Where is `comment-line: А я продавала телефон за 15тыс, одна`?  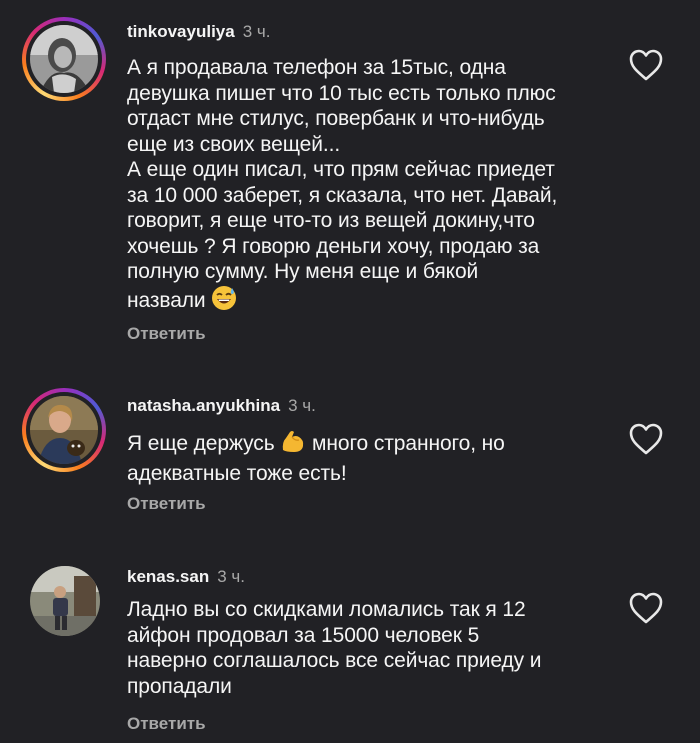 comment-line: А я продавала телефон за 15тыс, одна is located at coordinates (316, 67).